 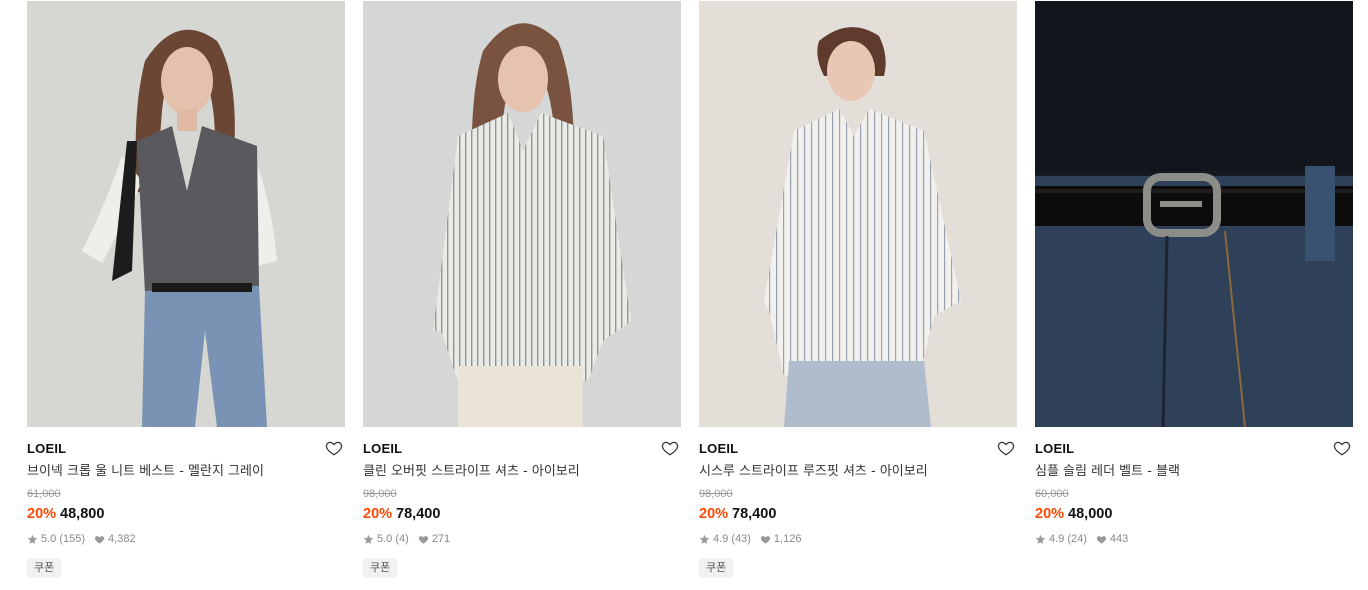 What do you see at coordinates (186, 514) in the screenshot?
I see `price-row: 20% 48,800` at bounding box center [186, 514].